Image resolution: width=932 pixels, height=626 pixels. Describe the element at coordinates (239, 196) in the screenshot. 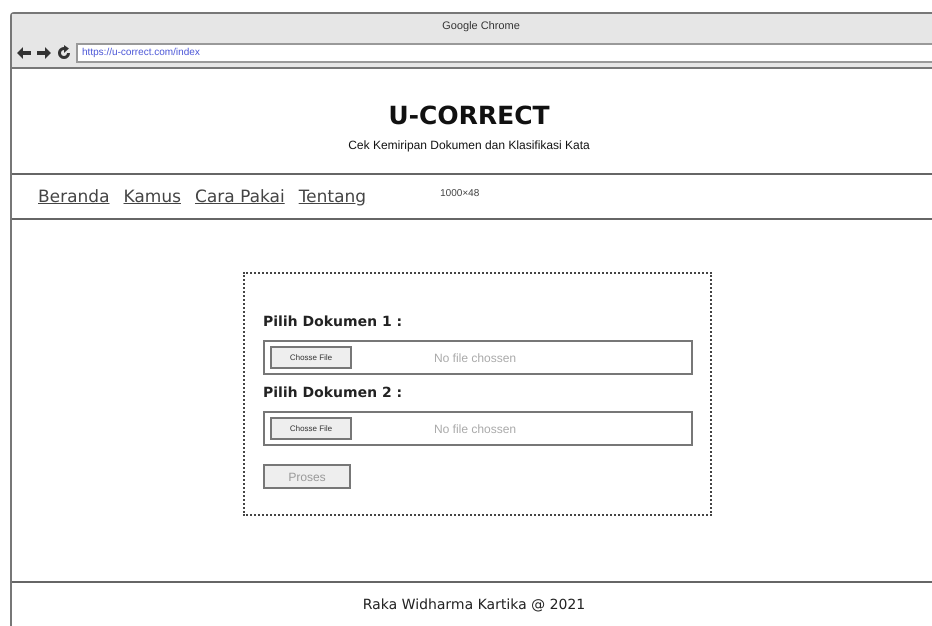

I see `nav-link: Cara Pakai` at that location.